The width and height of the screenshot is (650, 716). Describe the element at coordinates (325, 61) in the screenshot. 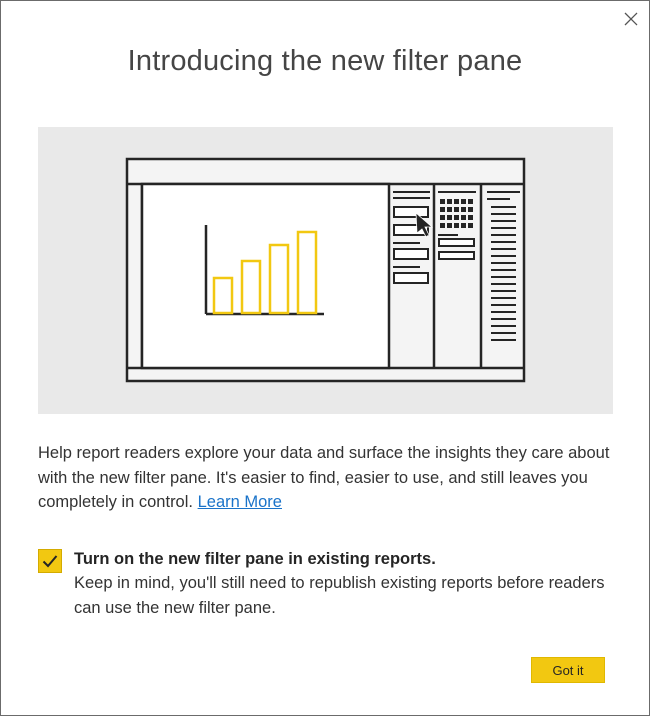

I see `dialog-title: Introducing the new filter pane` at that location.